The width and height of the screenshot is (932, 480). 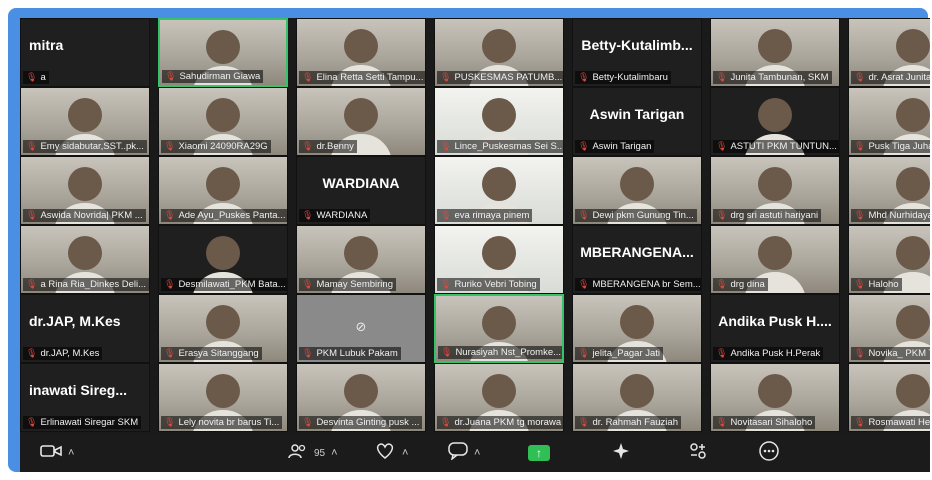 I want to click on participant-name: Mamay Sembiring, so click(x=354, y=284).